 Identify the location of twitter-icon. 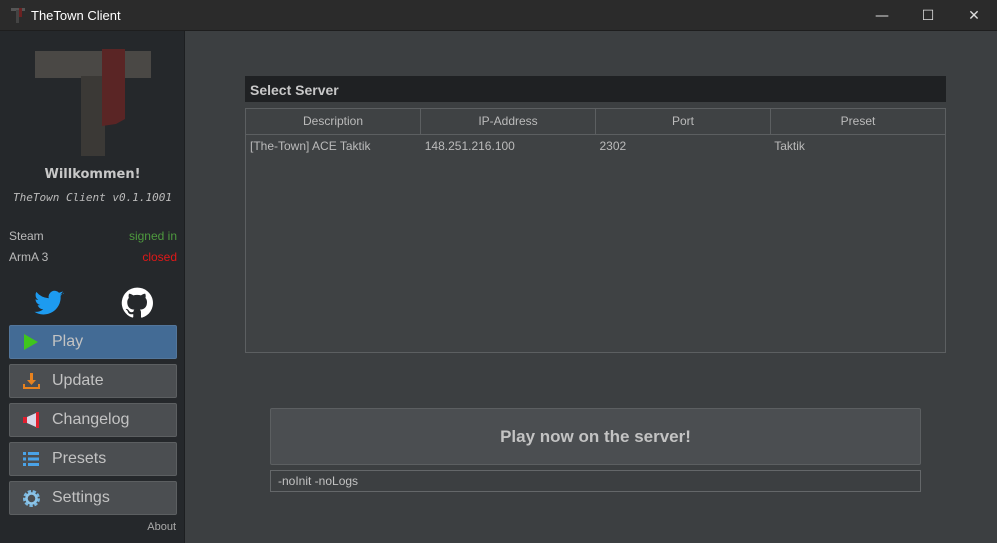
(49, 303).